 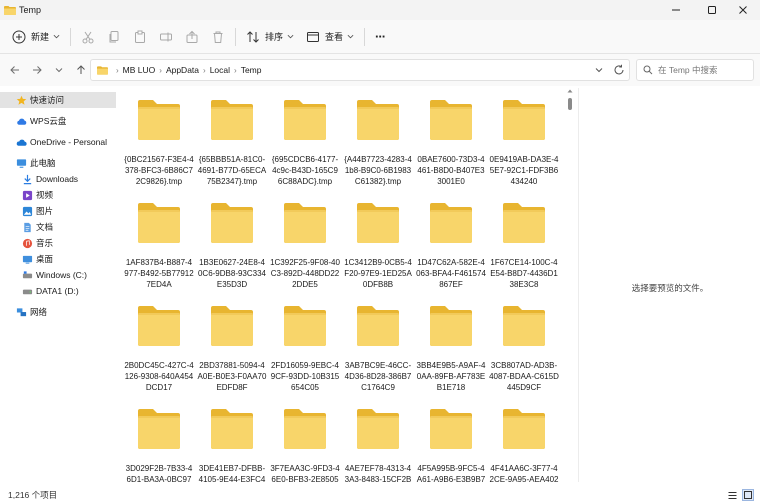 I want to click on file-item: 3CB807AD-AD3B-4087-BDAA-C615D445D9CF, so click(x=524, y=354).